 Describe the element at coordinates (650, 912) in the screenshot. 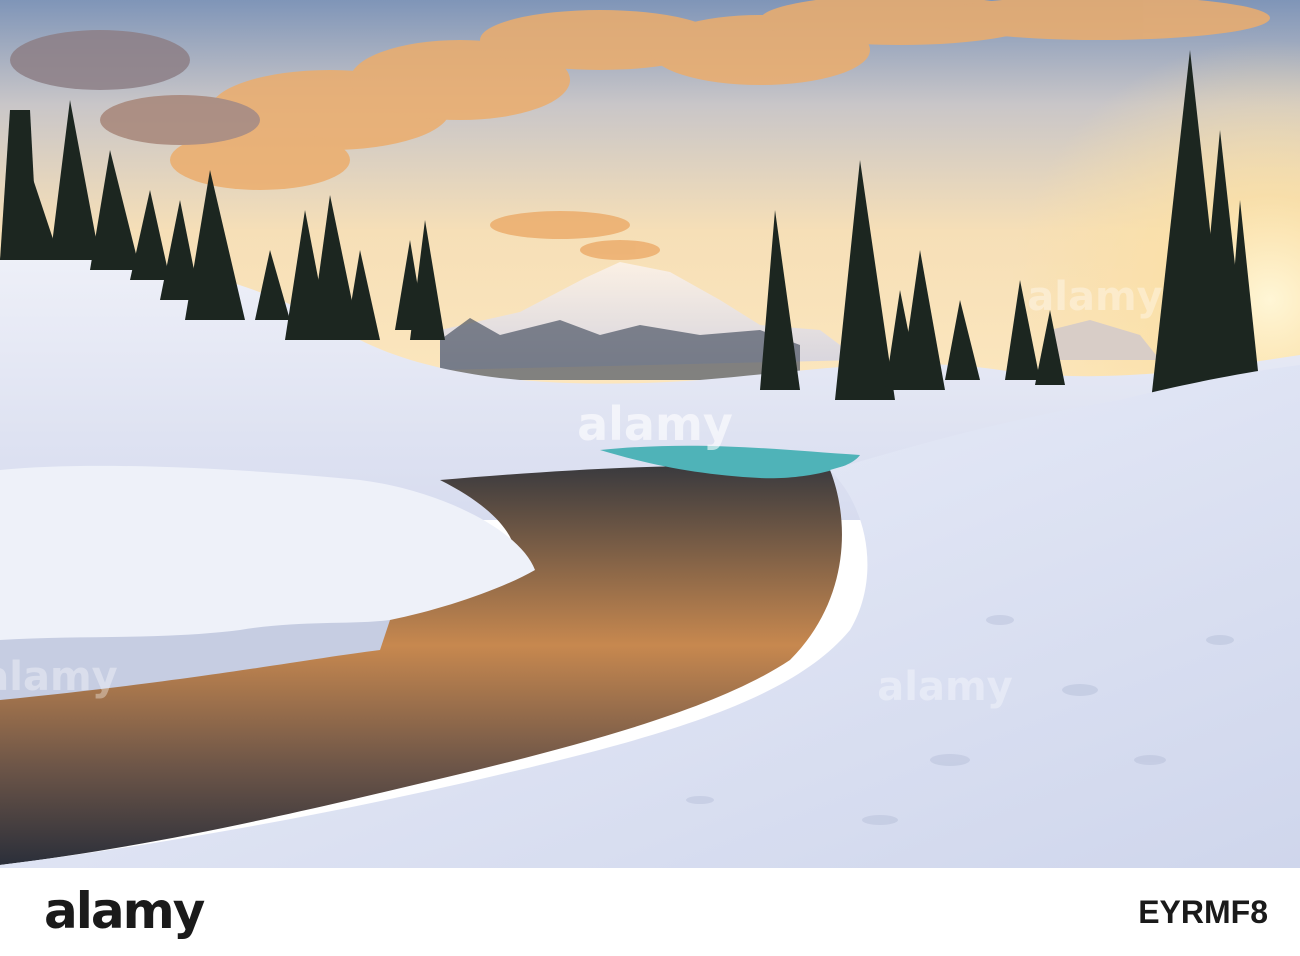

I see `stock-footer: alamy EYRMF8` at that location.